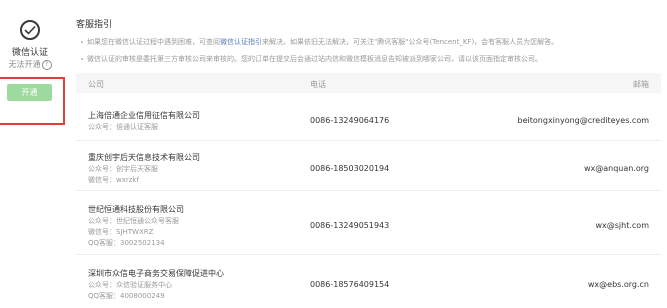  What do you see at coordinates (156, 273) in the screenshot?
I see `company-name: 深圳市众信电子商务交易保障促进中心` at bounding box center [156, 273].